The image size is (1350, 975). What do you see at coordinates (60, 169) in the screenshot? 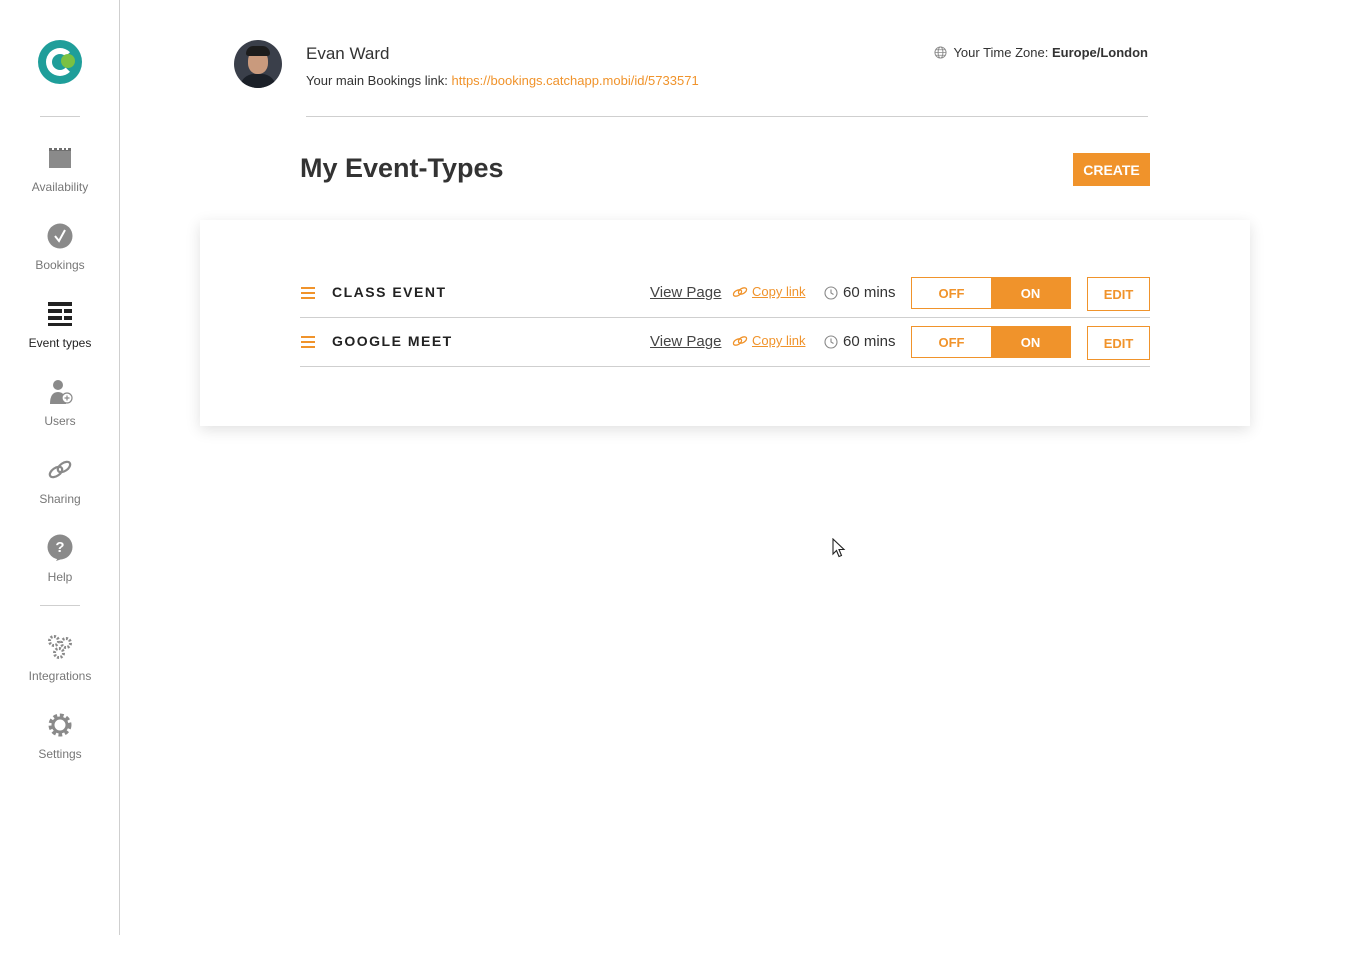
I see `sidebar-item-availability: Availability` at bounding box center [60, 169].